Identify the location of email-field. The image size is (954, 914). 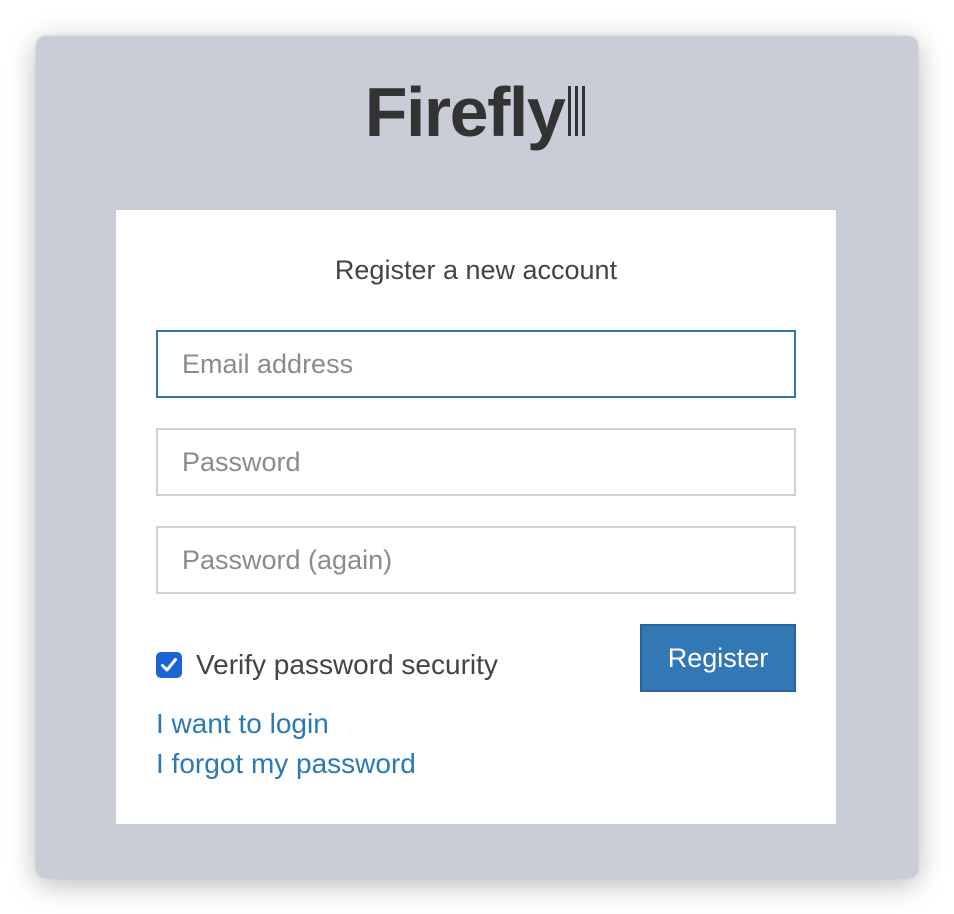
(476, 364).